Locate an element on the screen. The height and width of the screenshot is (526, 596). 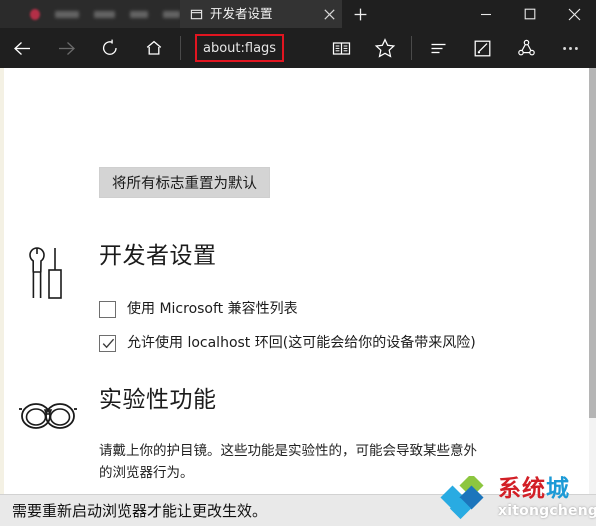
plus-icon is located at coordinates (360, 14).